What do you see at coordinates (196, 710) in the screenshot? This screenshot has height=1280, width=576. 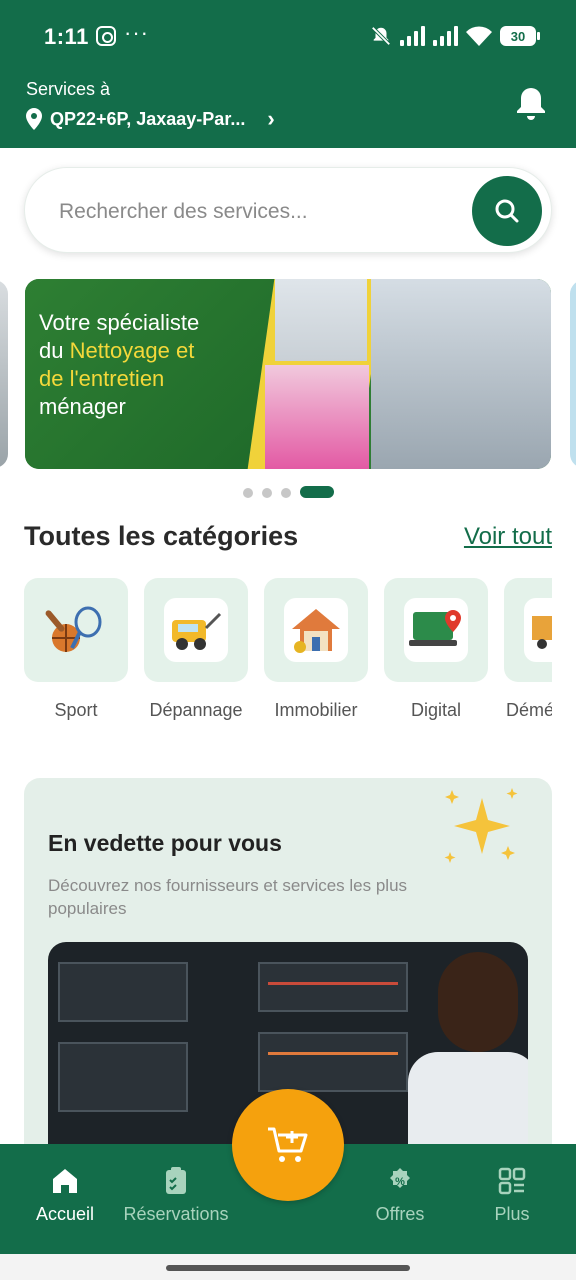 I see `category-label: Dépannage` at bounding box center [196, 710].